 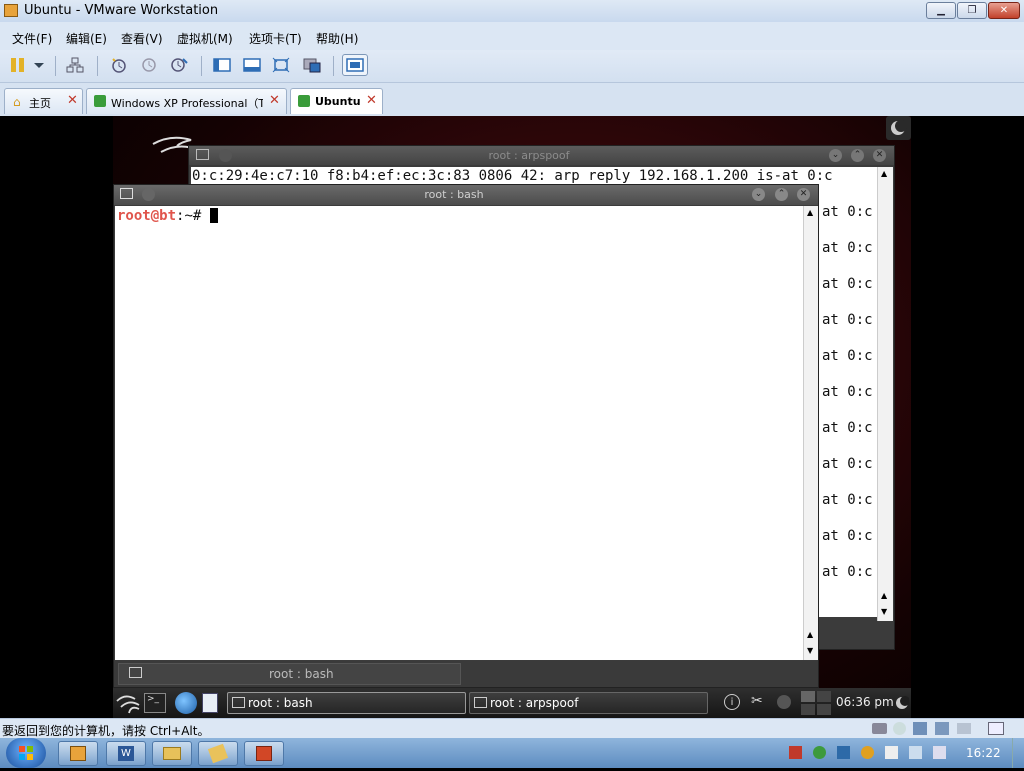 I want to click on kde-menu-icon, so click(x=128, y=703).